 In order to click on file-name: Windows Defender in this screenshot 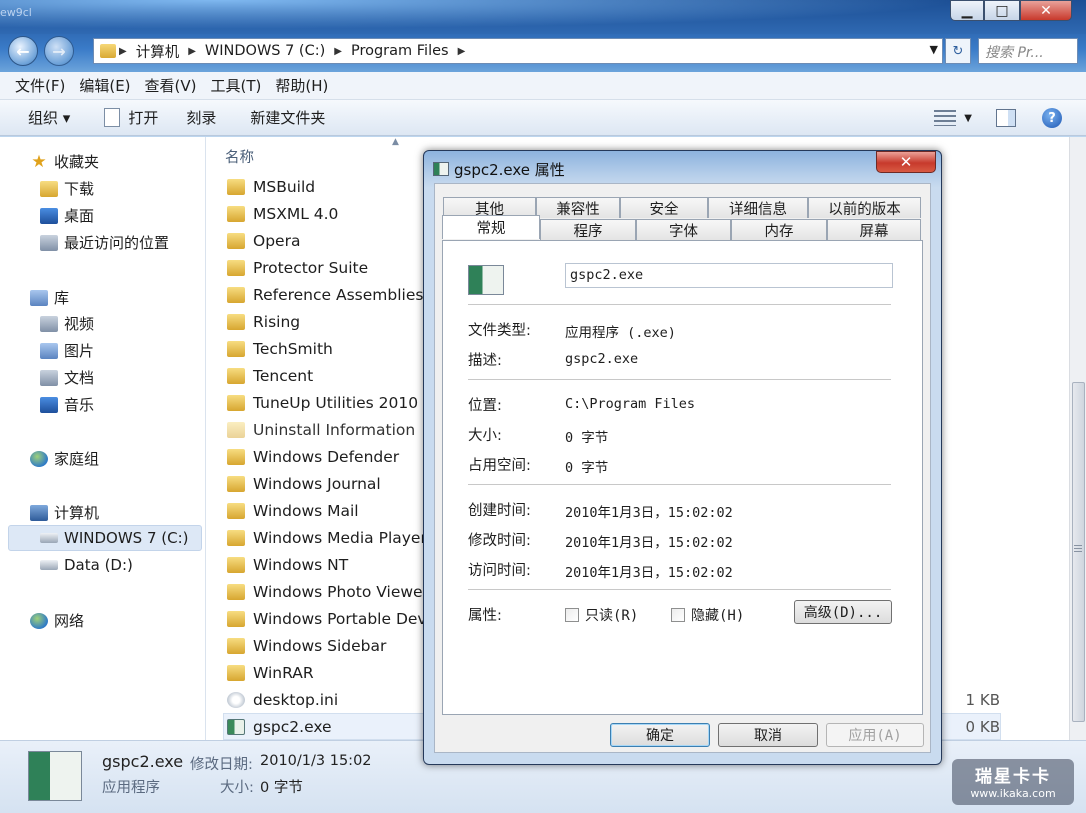, I will do `click(326, 456)`.